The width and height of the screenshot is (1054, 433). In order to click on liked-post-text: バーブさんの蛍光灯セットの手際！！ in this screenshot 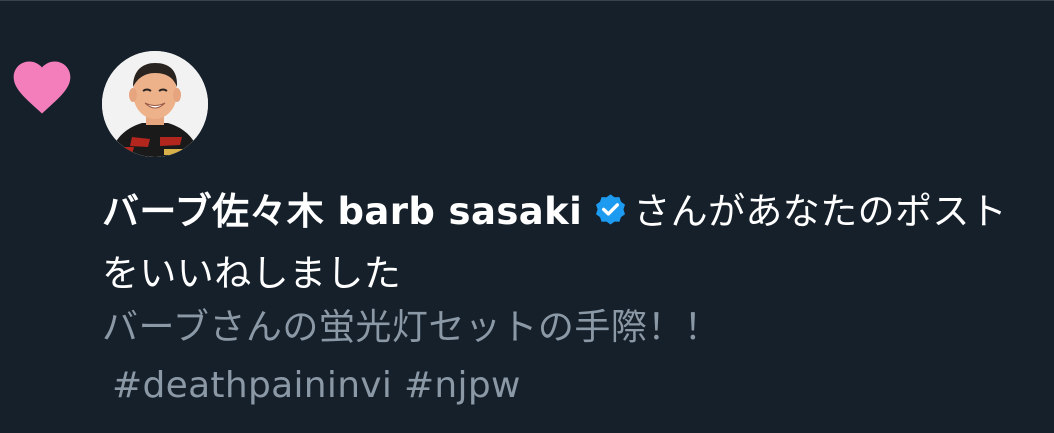, I will do `click(411, 327)`.